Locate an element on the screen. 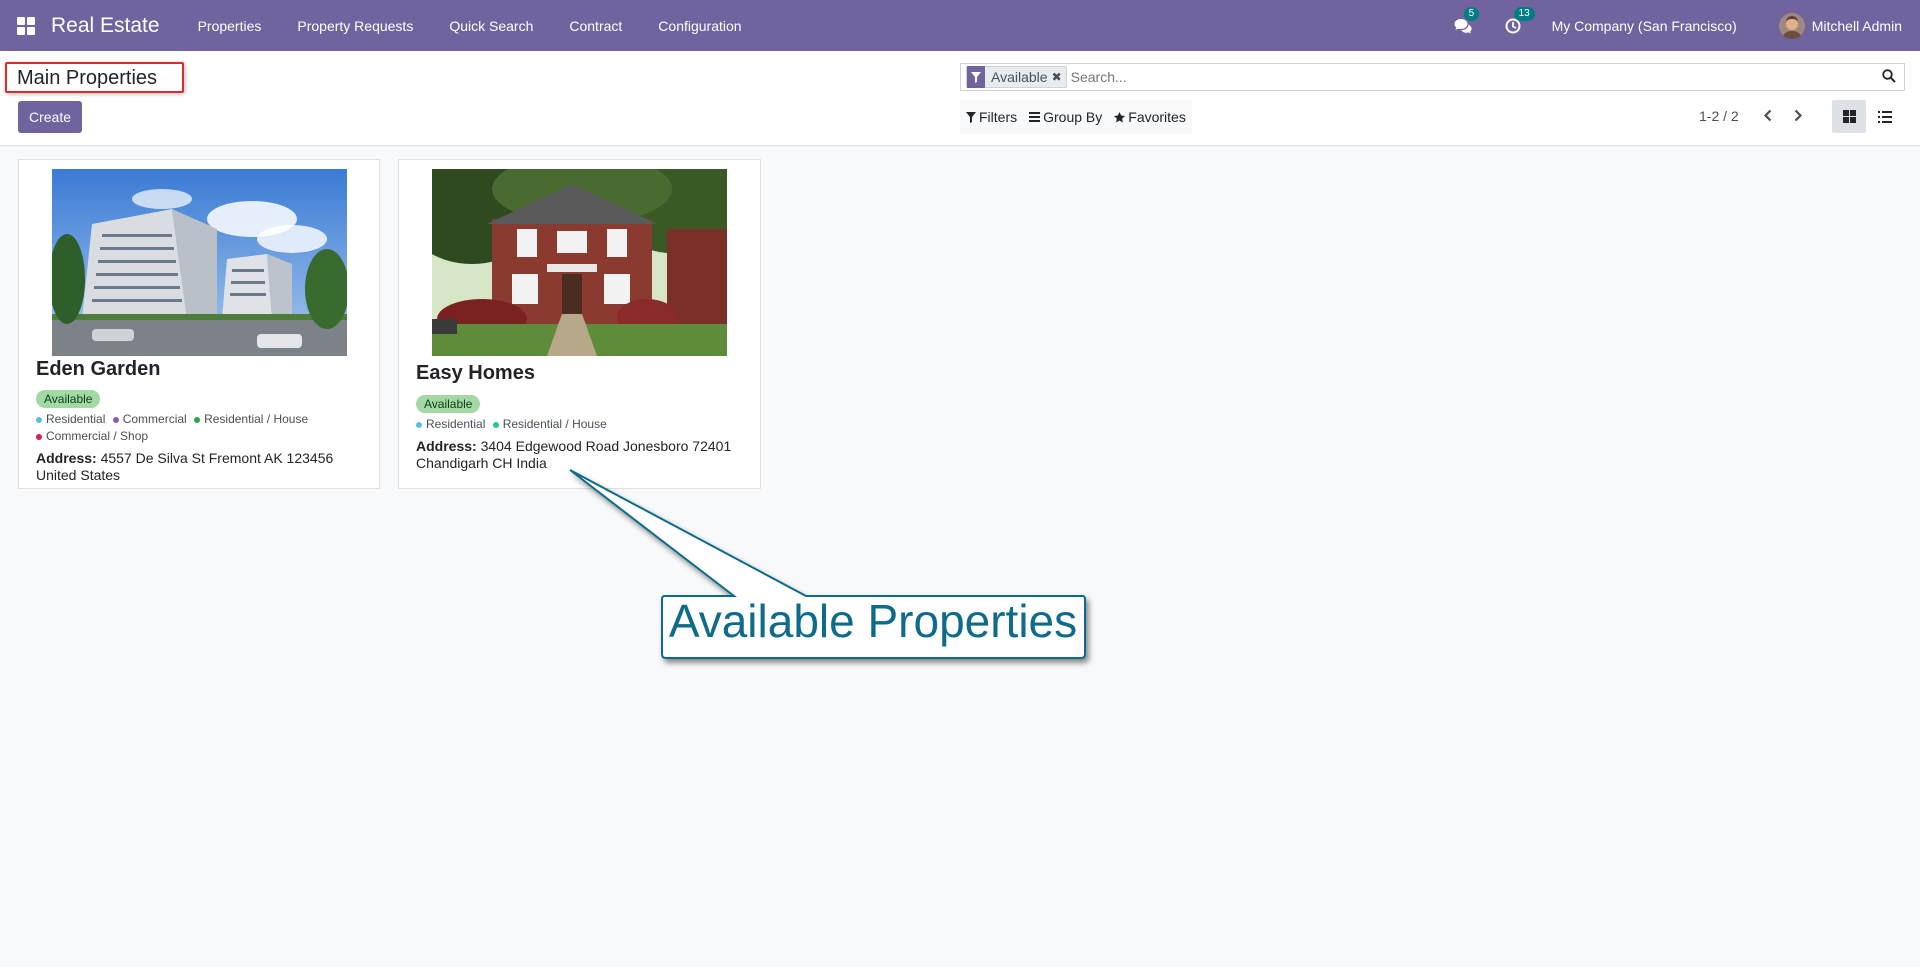 This screenshot has height=967, width=1920. search-icon is located at coordinates (1889, 77).